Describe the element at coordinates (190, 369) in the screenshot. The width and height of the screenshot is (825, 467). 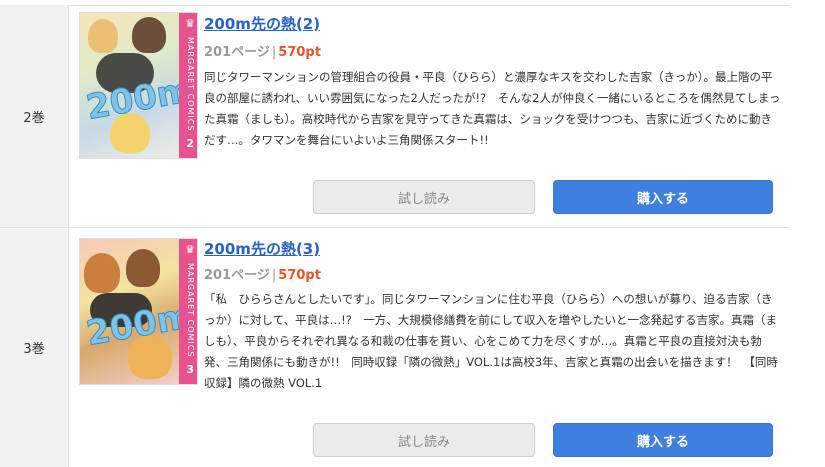
I see `cover-volume-number: 3` at that location.